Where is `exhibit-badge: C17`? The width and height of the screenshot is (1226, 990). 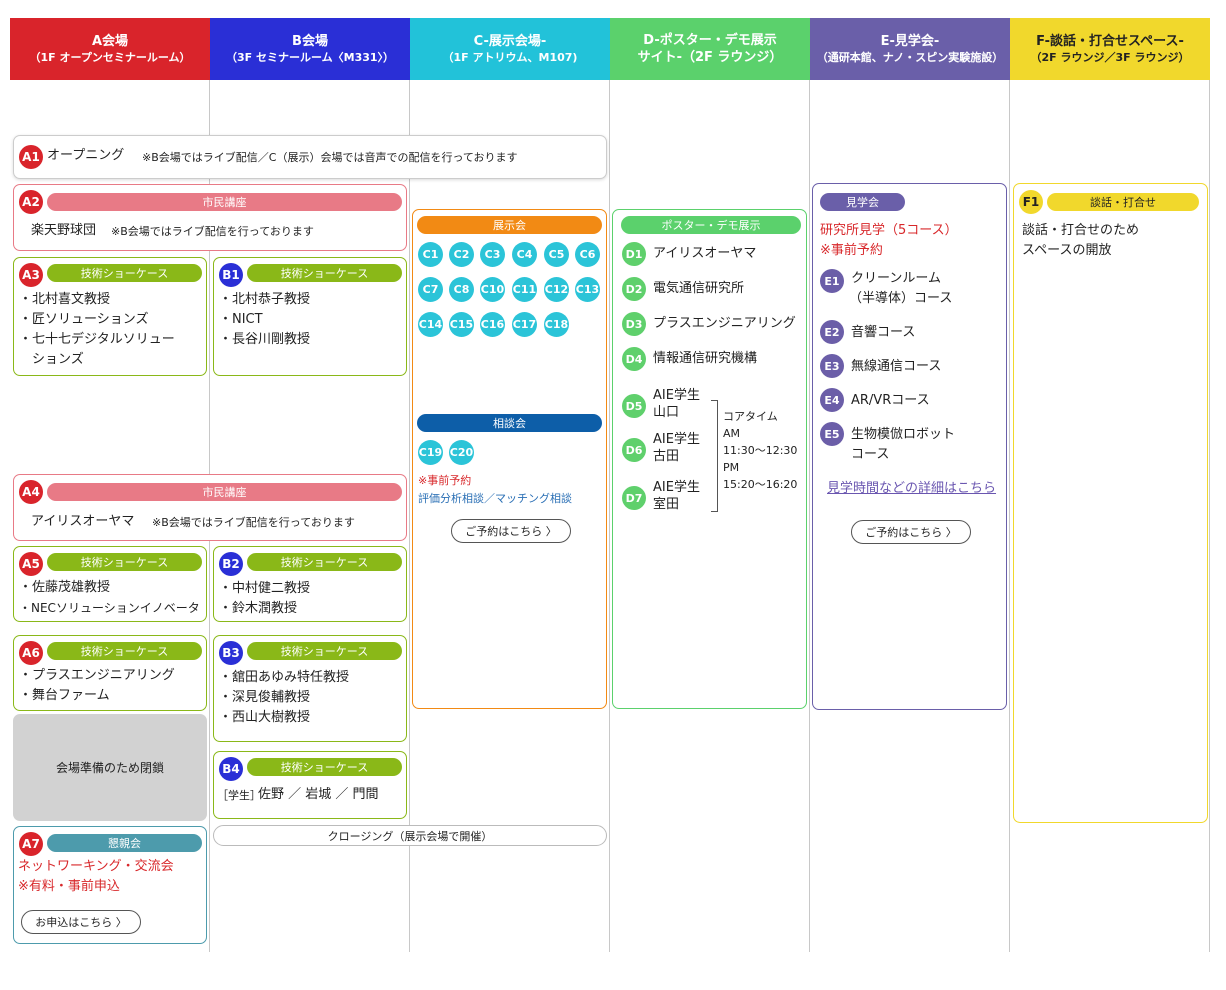
exhibit-badge: C17 is located at coordinates (524, 324).